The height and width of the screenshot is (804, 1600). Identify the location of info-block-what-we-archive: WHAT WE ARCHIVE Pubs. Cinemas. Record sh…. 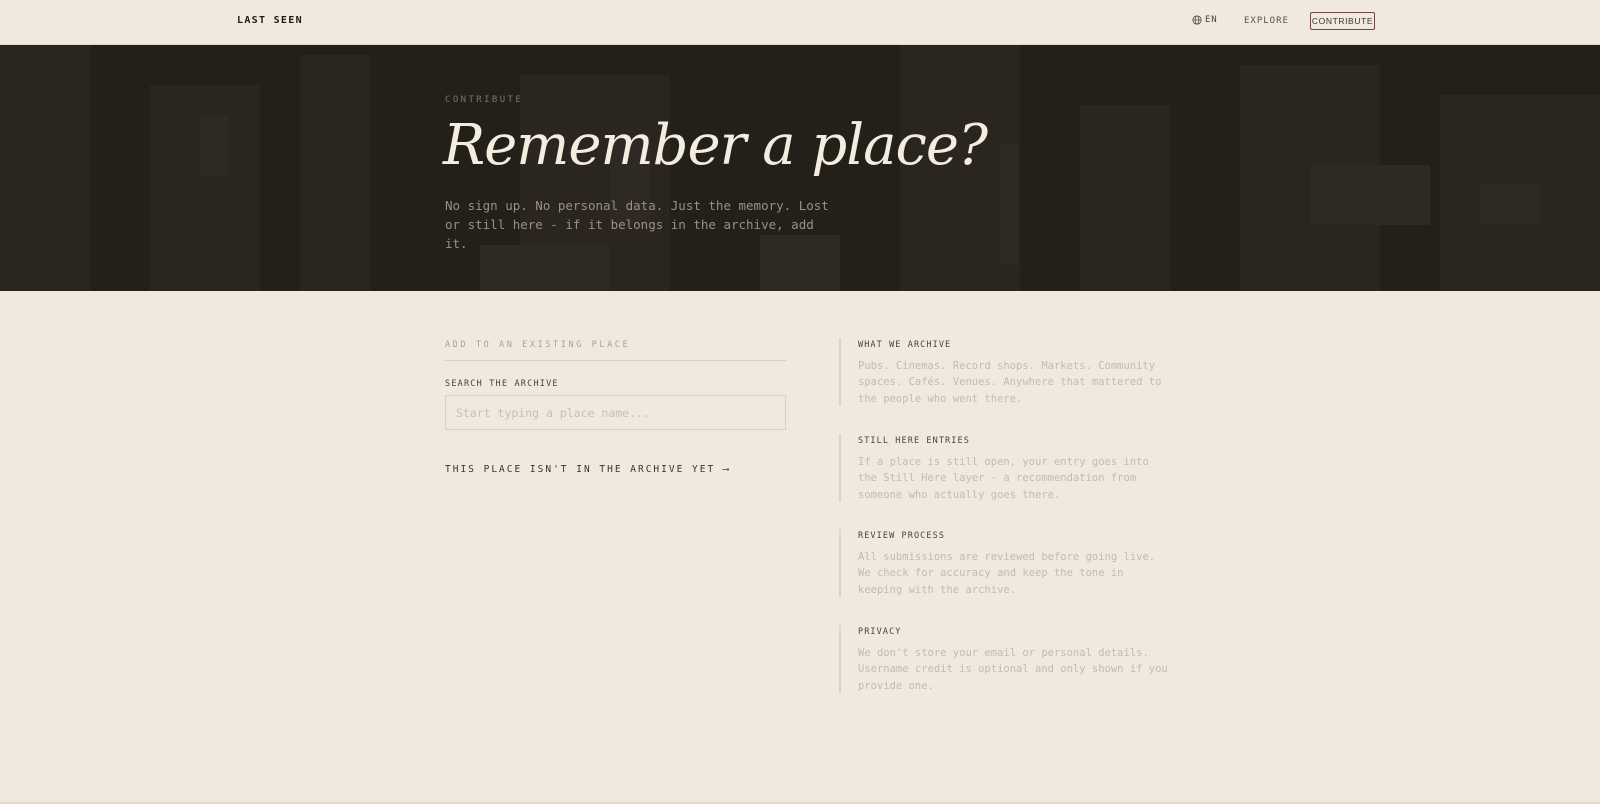
(1004, 372).